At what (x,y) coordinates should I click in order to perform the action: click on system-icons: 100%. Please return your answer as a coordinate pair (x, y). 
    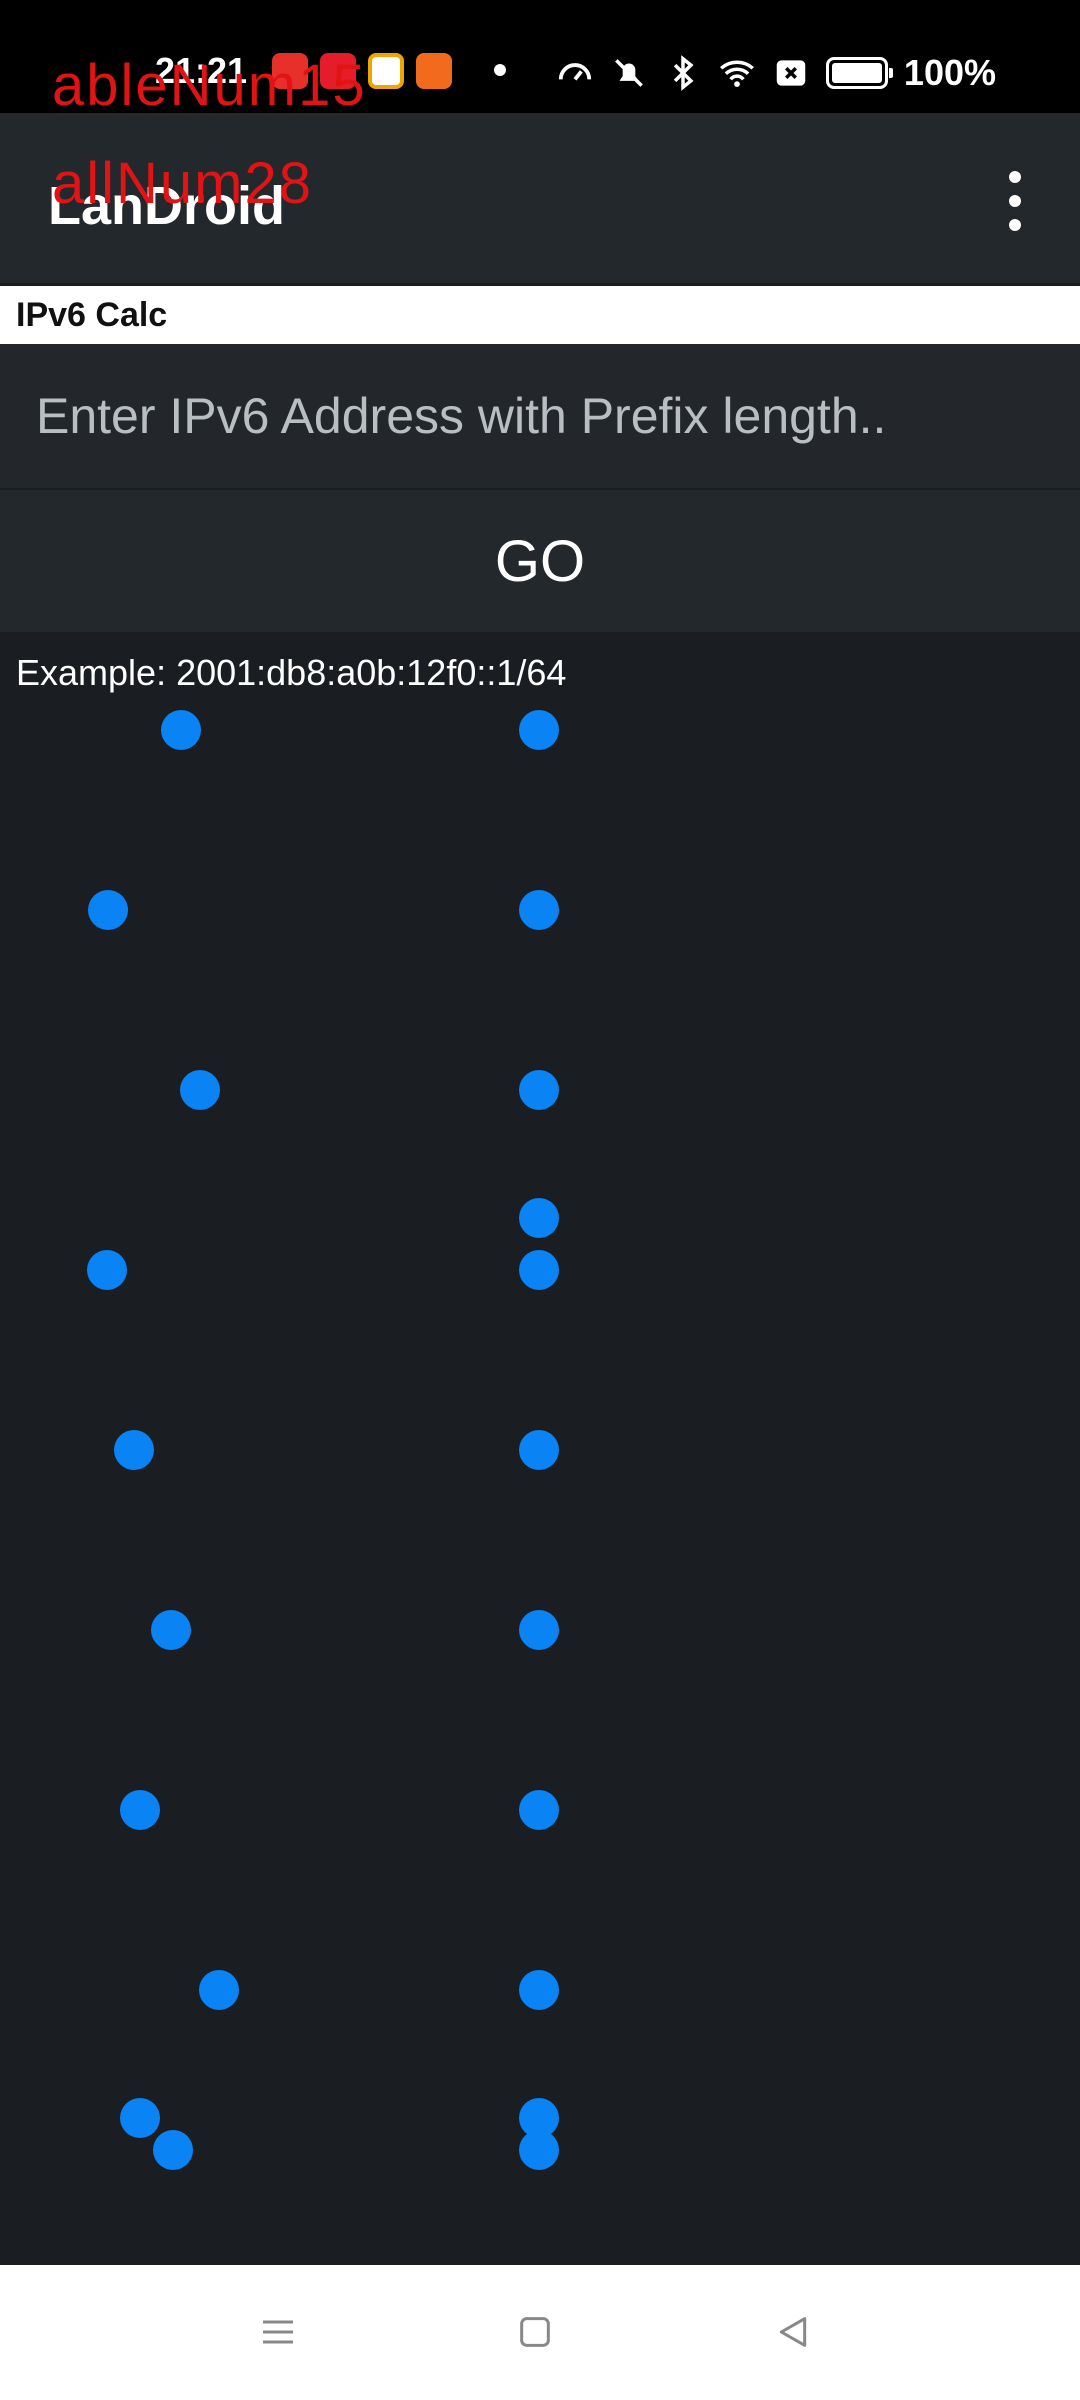
    Looking at the image, I should click on (776, 73).